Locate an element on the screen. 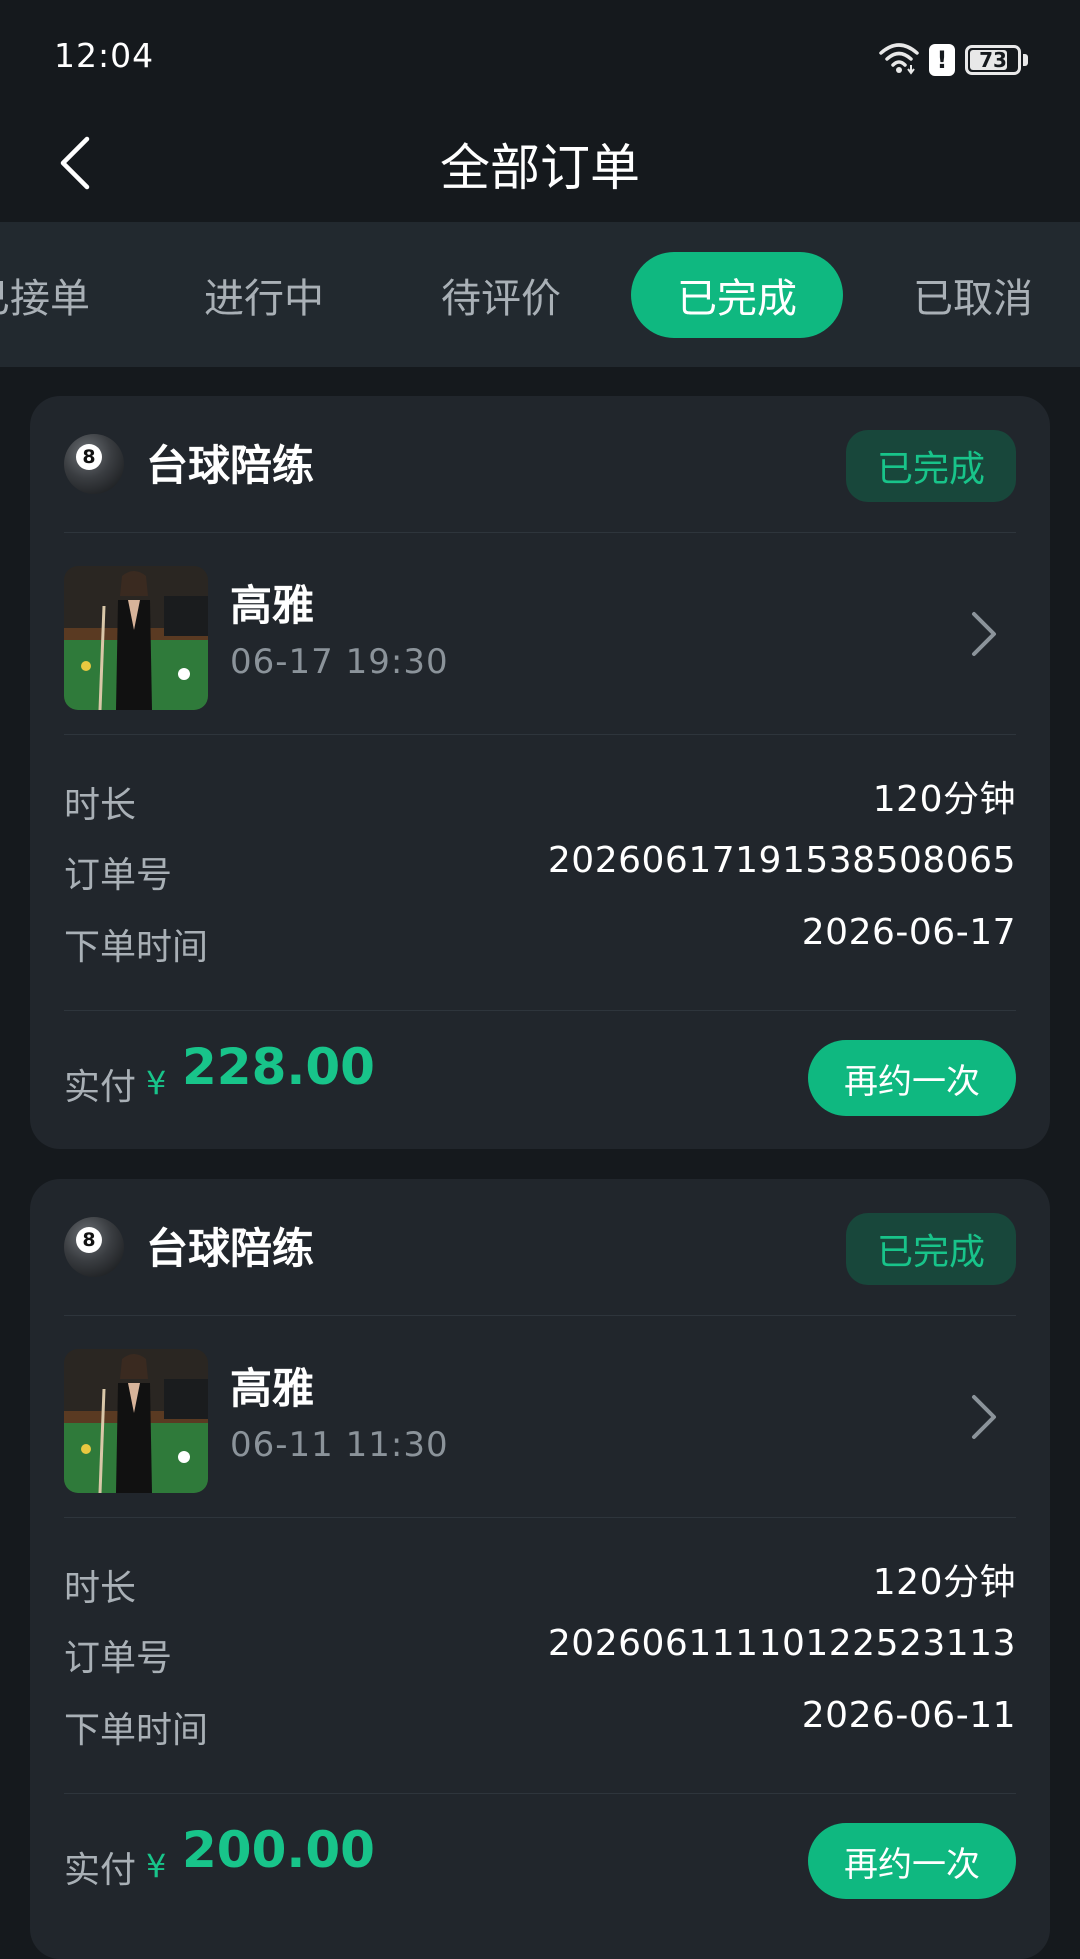 This screenshot has height=1959, width=1080. tab-cancelled: 已取消 is located at coordinates (973, 295).